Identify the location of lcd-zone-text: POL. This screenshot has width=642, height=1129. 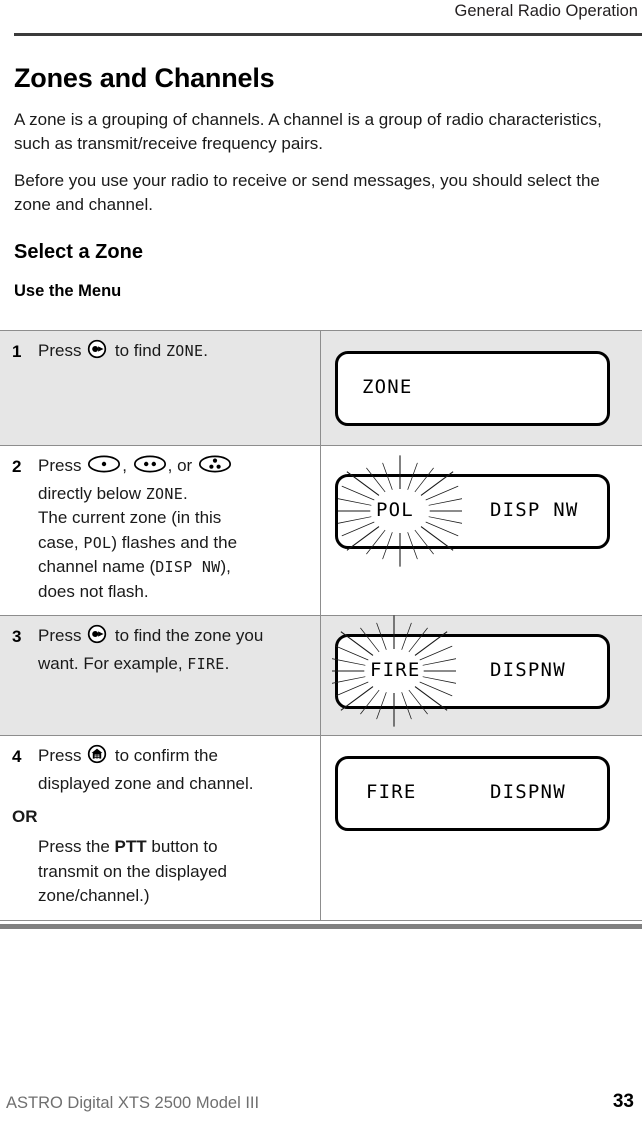
(395, 509).